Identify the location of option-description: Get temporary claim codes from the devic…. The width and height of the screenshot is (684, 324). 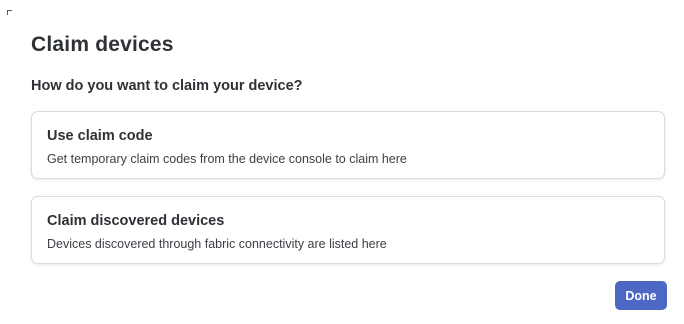
(227, 159).